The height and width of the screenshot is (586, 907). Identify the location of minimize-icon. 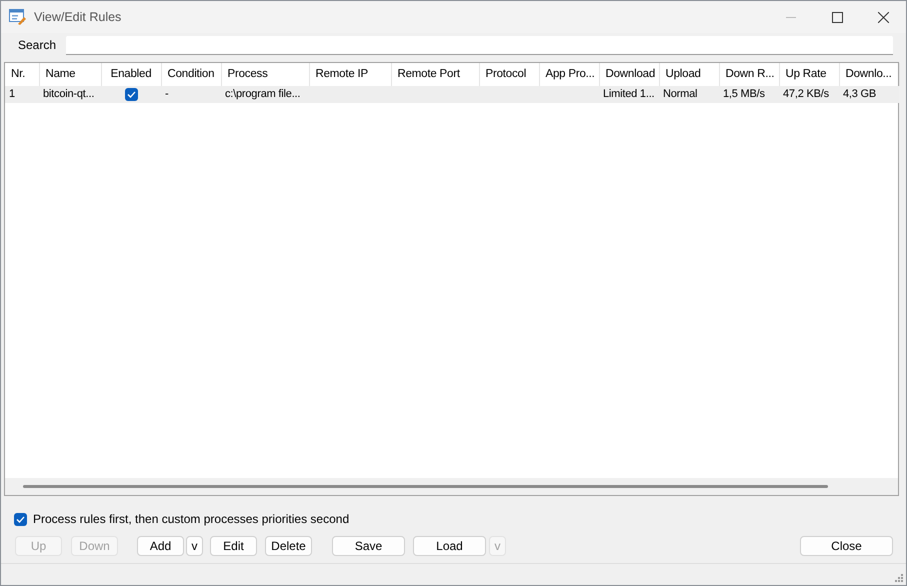
(791, 17).